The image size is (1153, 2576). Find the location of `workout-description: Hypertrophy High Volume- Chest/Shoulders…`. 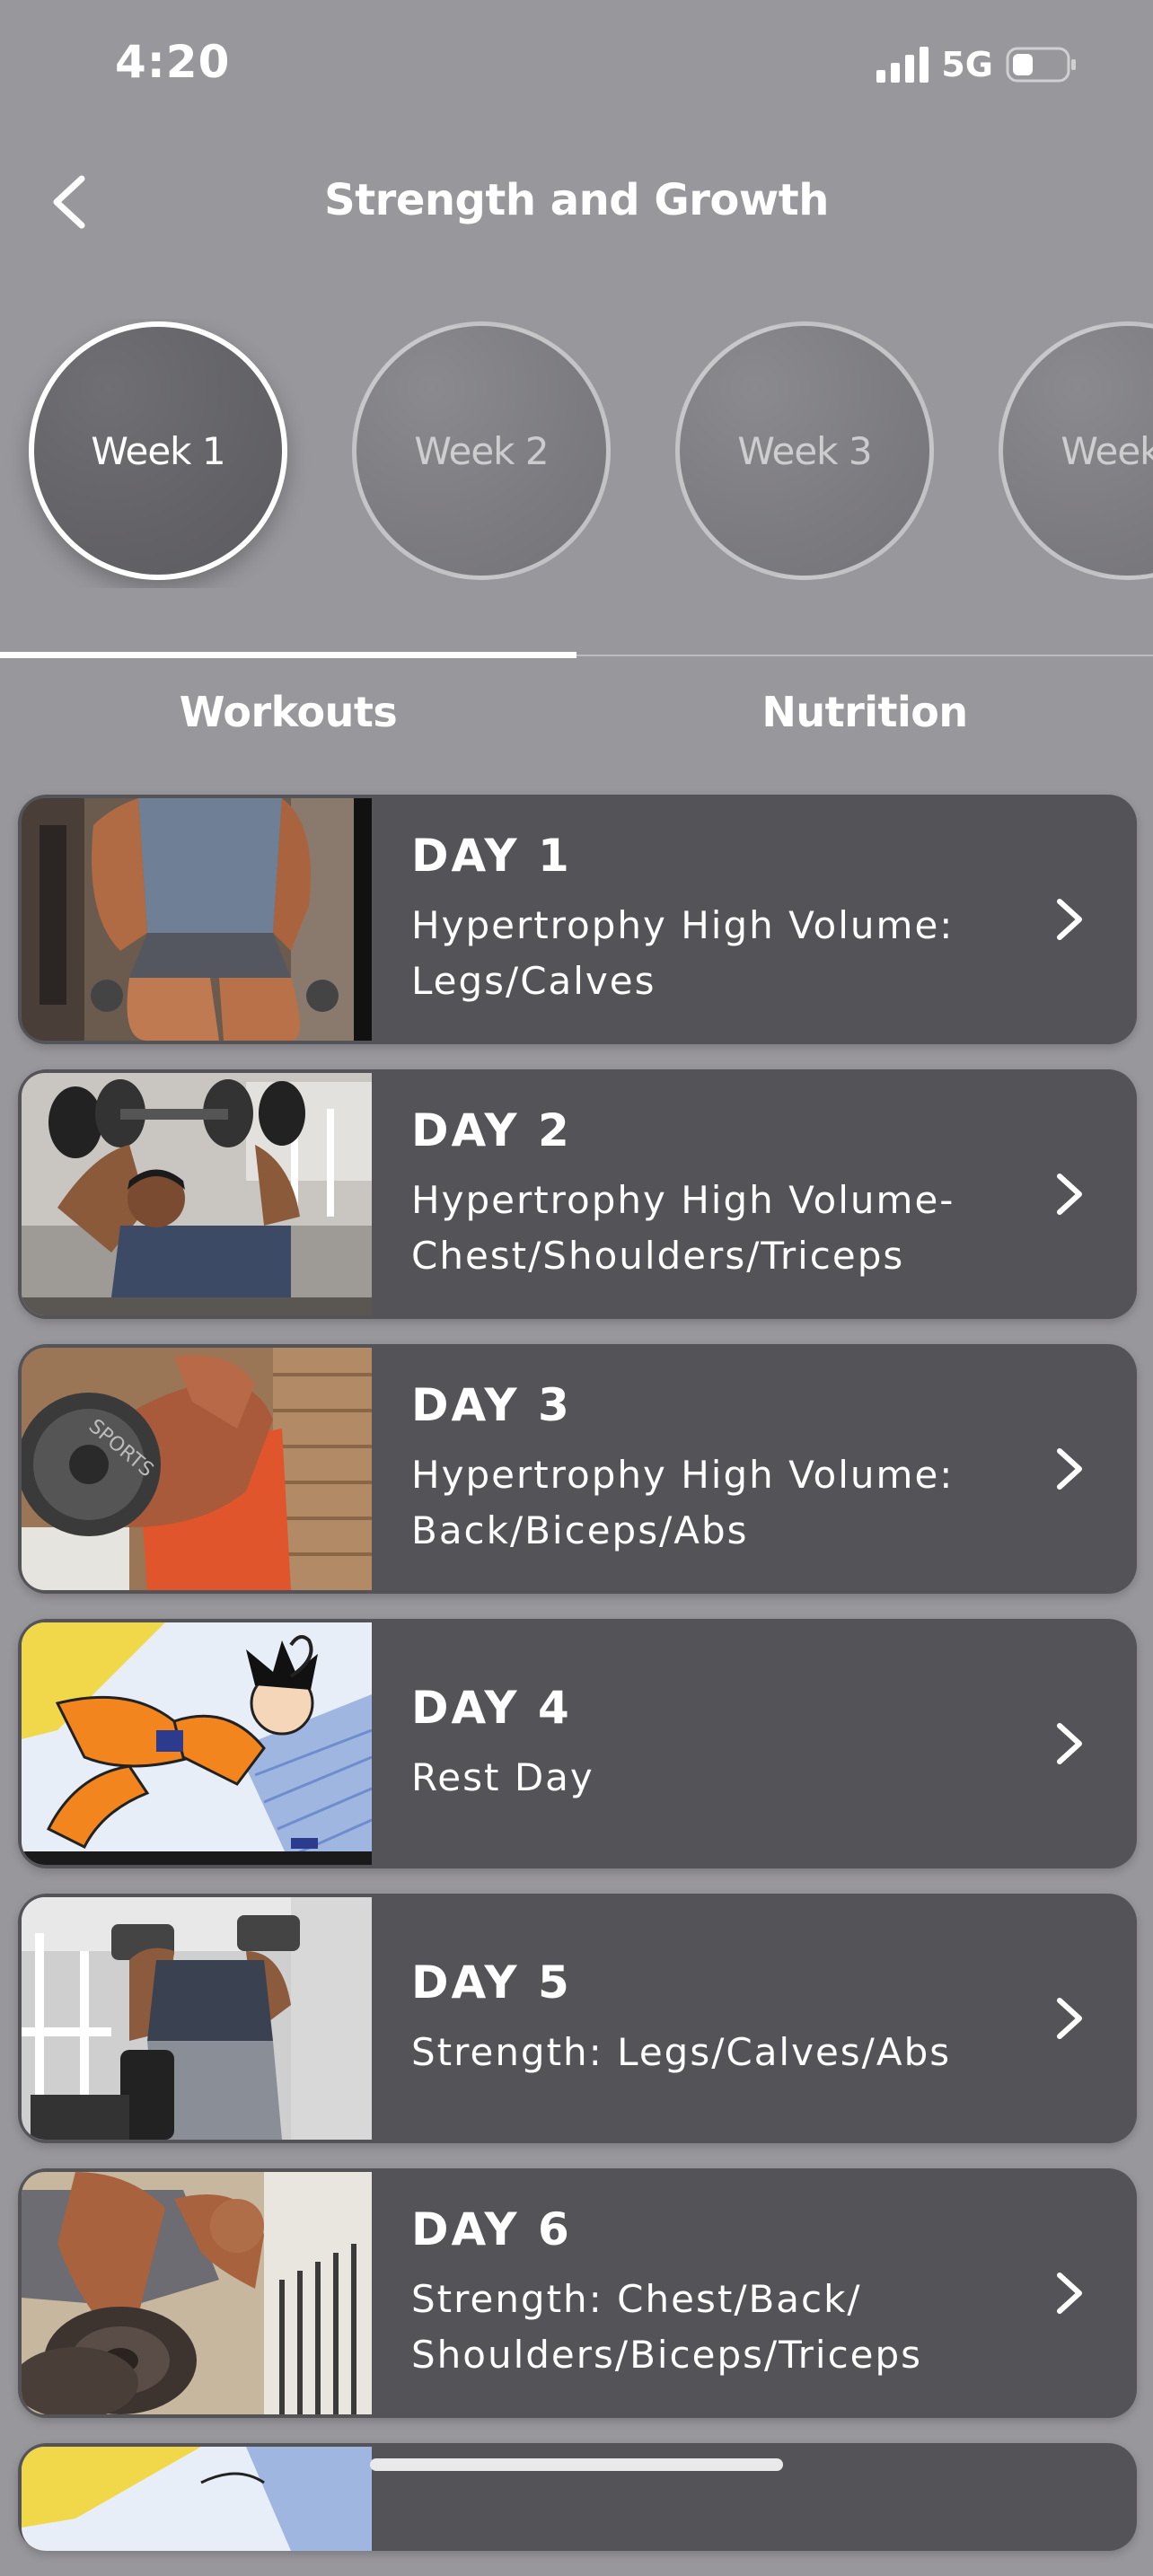

workout-description: Hypertrophy High Volume- Chest/Shoulders… is located at coordinates (683, 1228).